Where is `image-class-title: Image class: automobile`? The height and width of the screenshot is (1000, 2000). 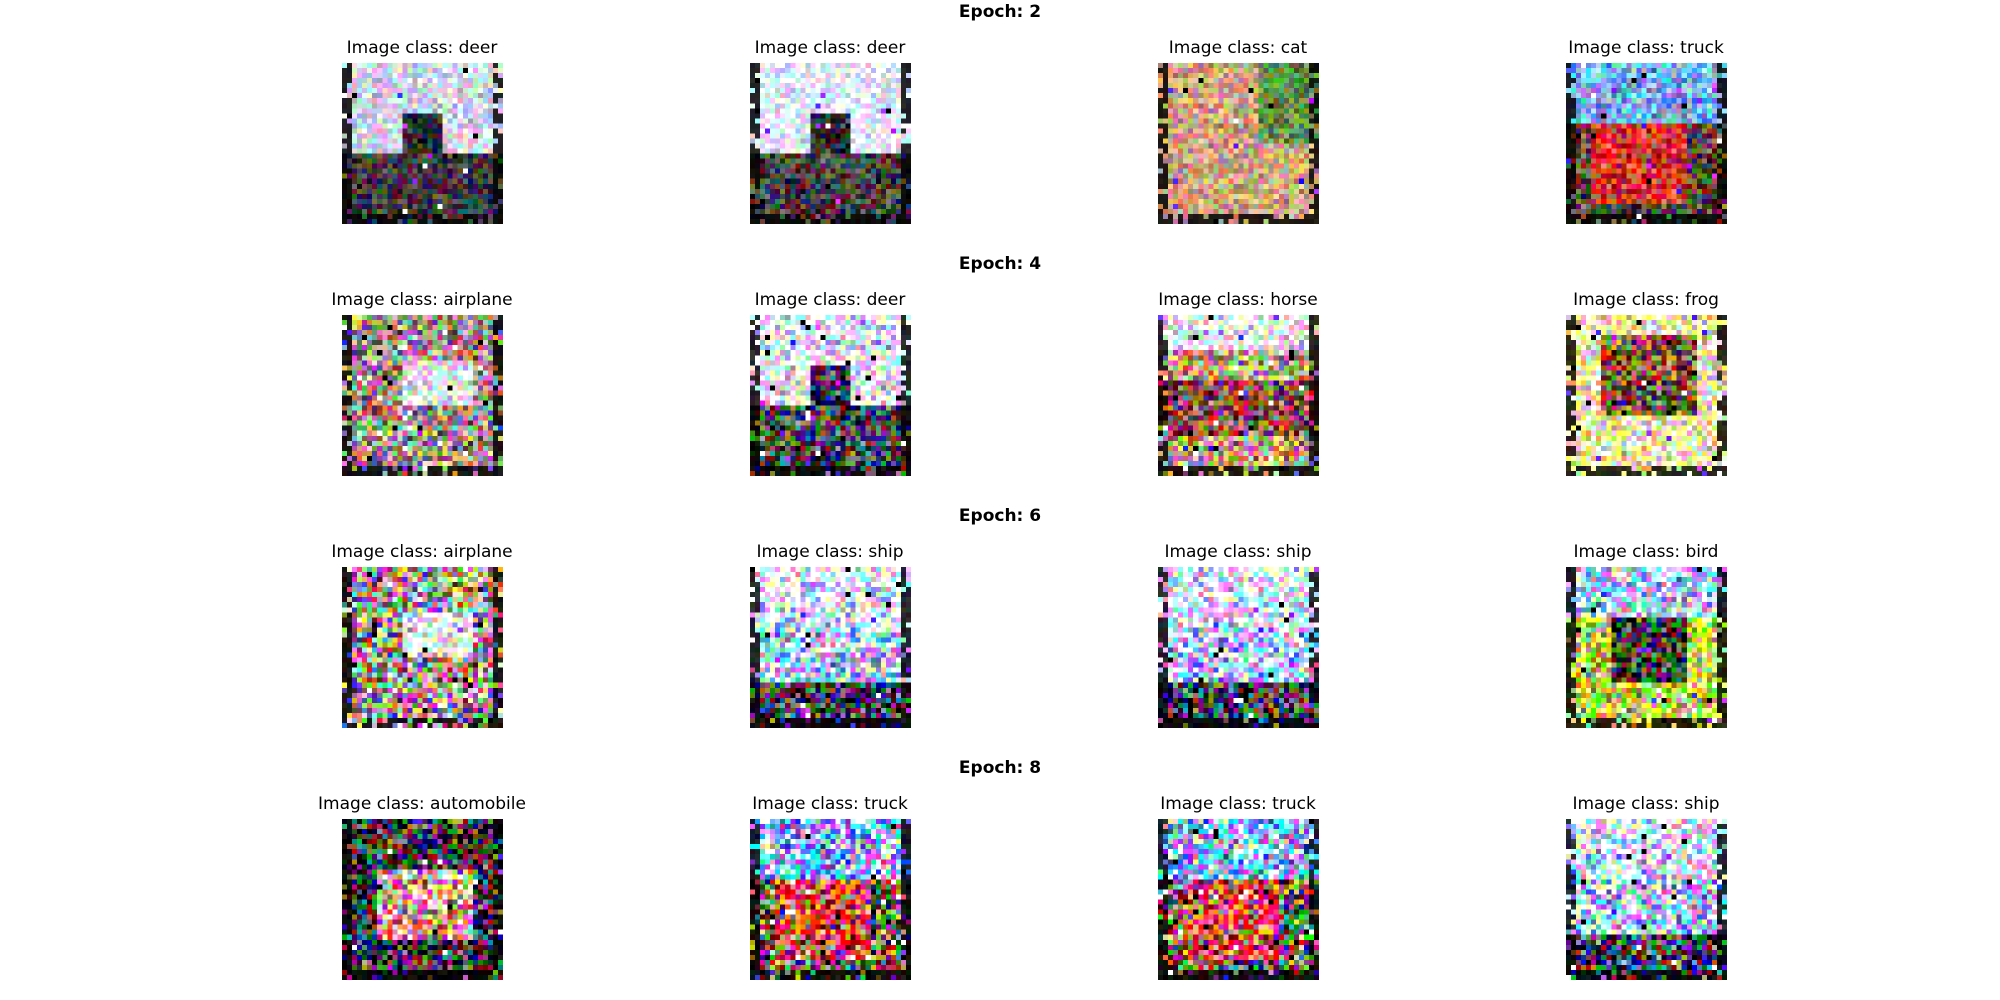 image-class-title: Image class: automobile is located at coordinates (422, 804).